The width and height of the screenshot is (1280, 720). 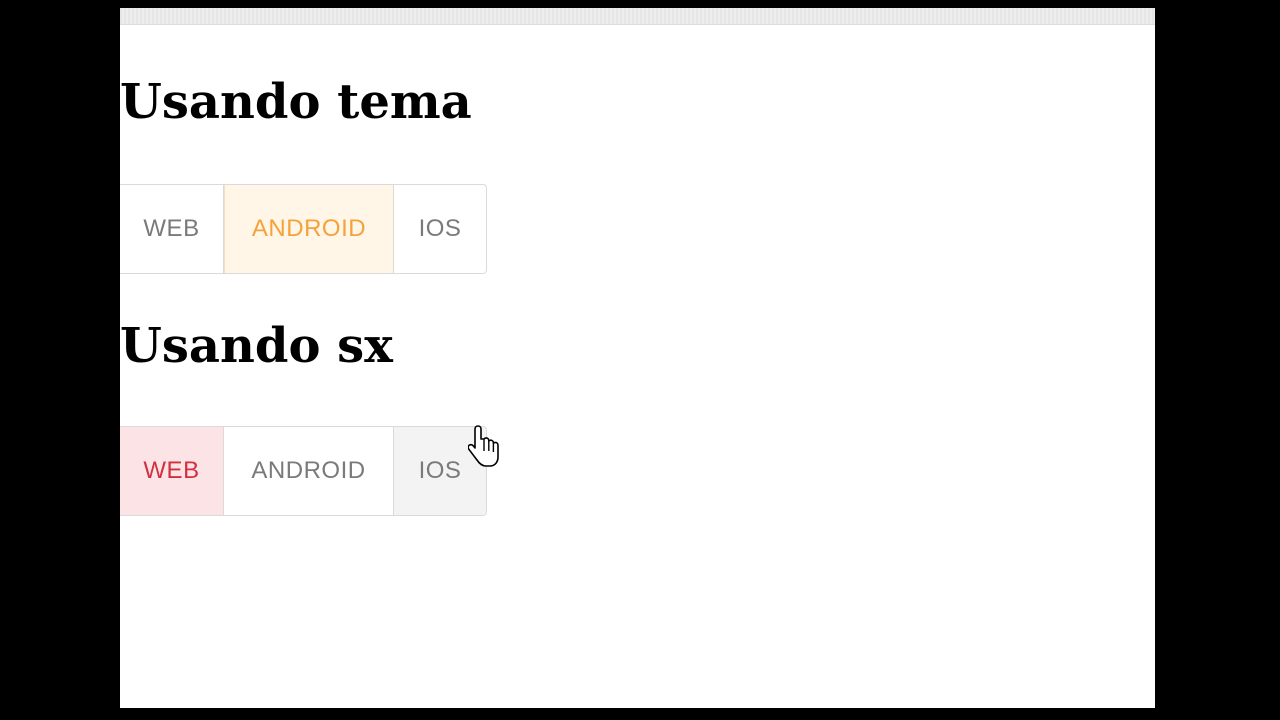 What do you see at coordinates (256, 346) in the screenshot?
I see `heading-usando-sx: Usando sx` at bounding box center [256, 346].